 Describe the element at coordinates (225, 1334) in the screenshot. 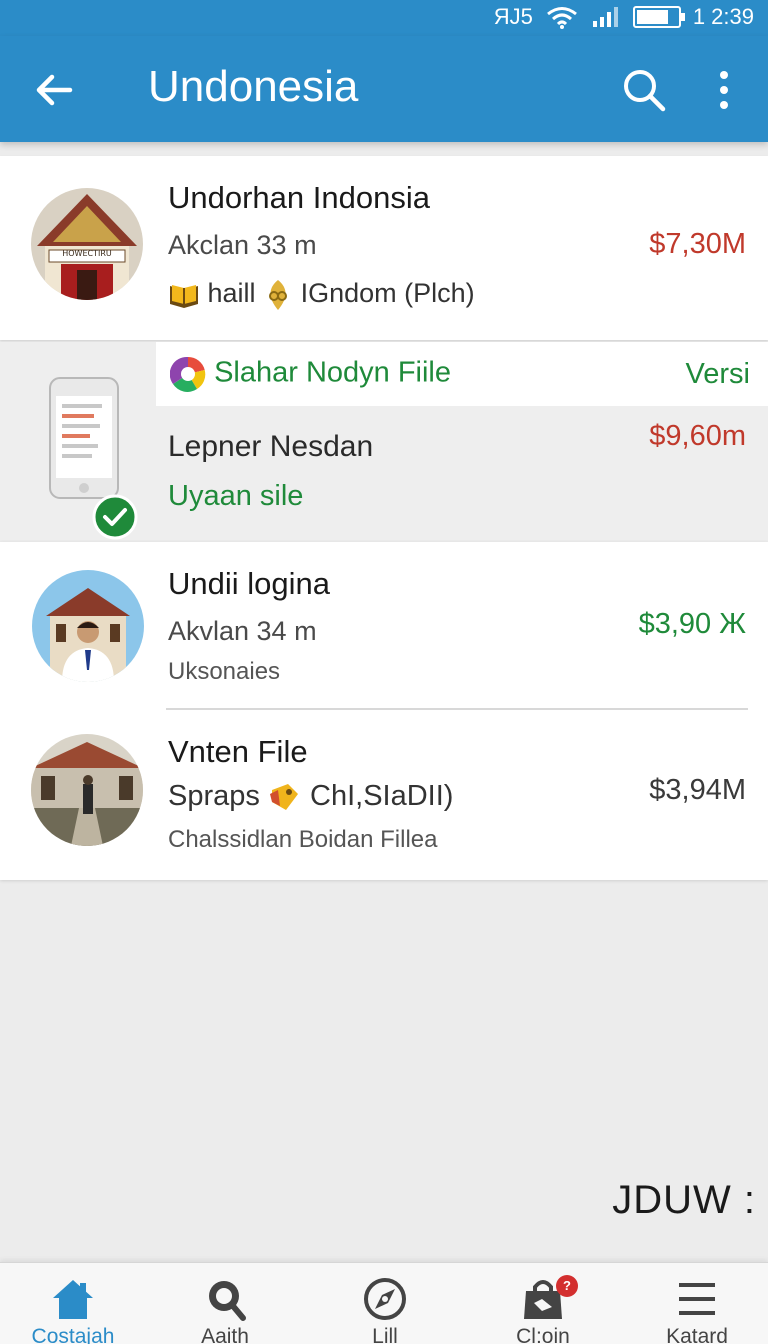

I see `nav-label-search: Aaith` at that location.